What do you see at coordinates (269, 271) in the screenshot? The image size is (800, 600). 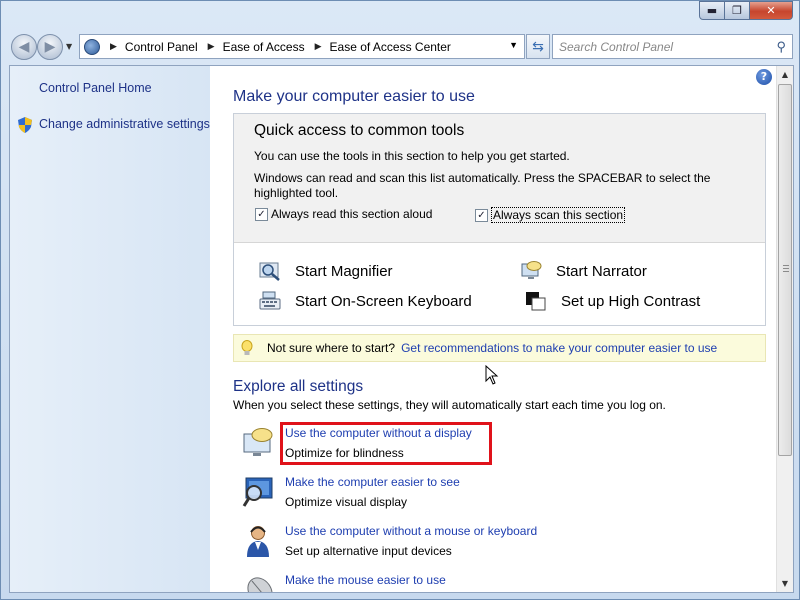 I see `magnifier-icon` at bounding box center [269, 271].